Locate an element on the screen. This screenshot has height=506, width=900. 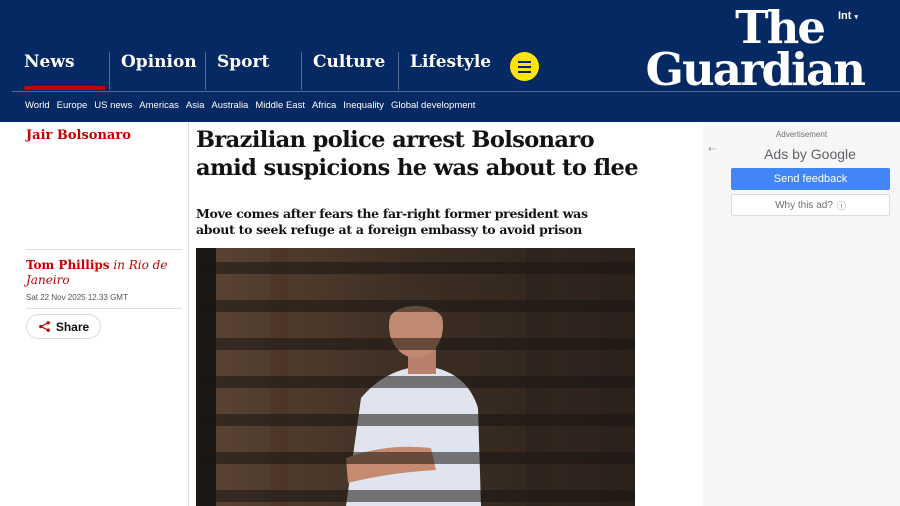
share-button: Share is located at coordinates (63, 326).